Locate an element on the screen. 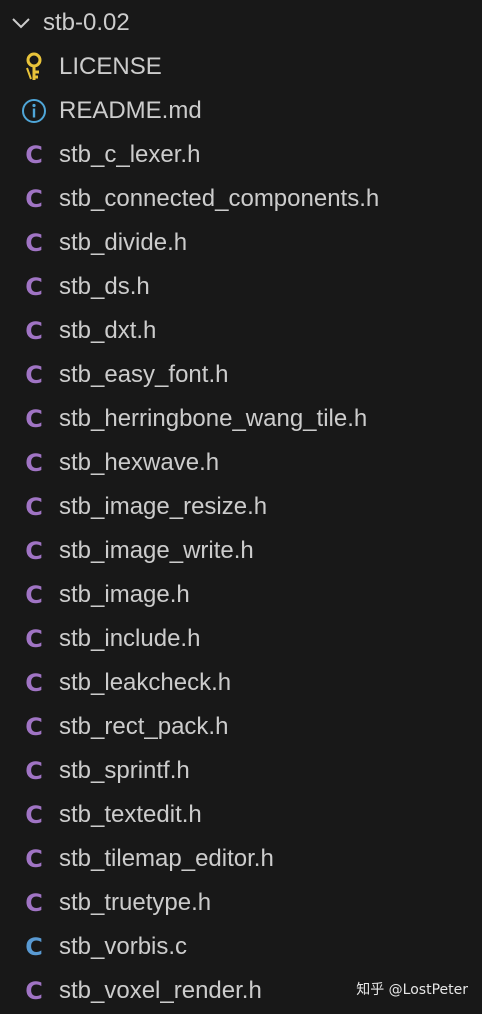 This screenshot has width=482, height=1014. file-item: Cstb_divide.h is located at coordinates (241, 243).